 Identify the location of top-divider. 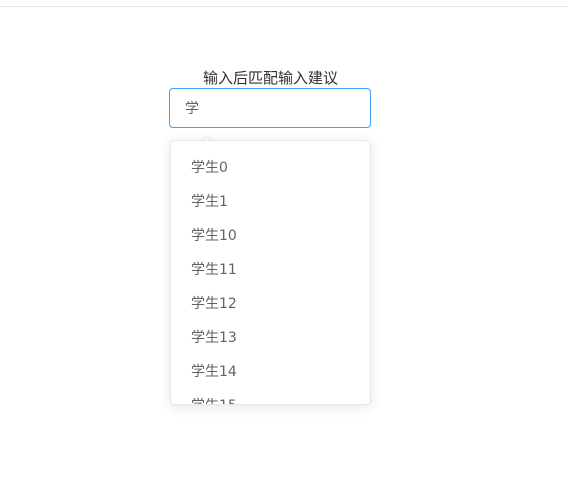
(283, 6).